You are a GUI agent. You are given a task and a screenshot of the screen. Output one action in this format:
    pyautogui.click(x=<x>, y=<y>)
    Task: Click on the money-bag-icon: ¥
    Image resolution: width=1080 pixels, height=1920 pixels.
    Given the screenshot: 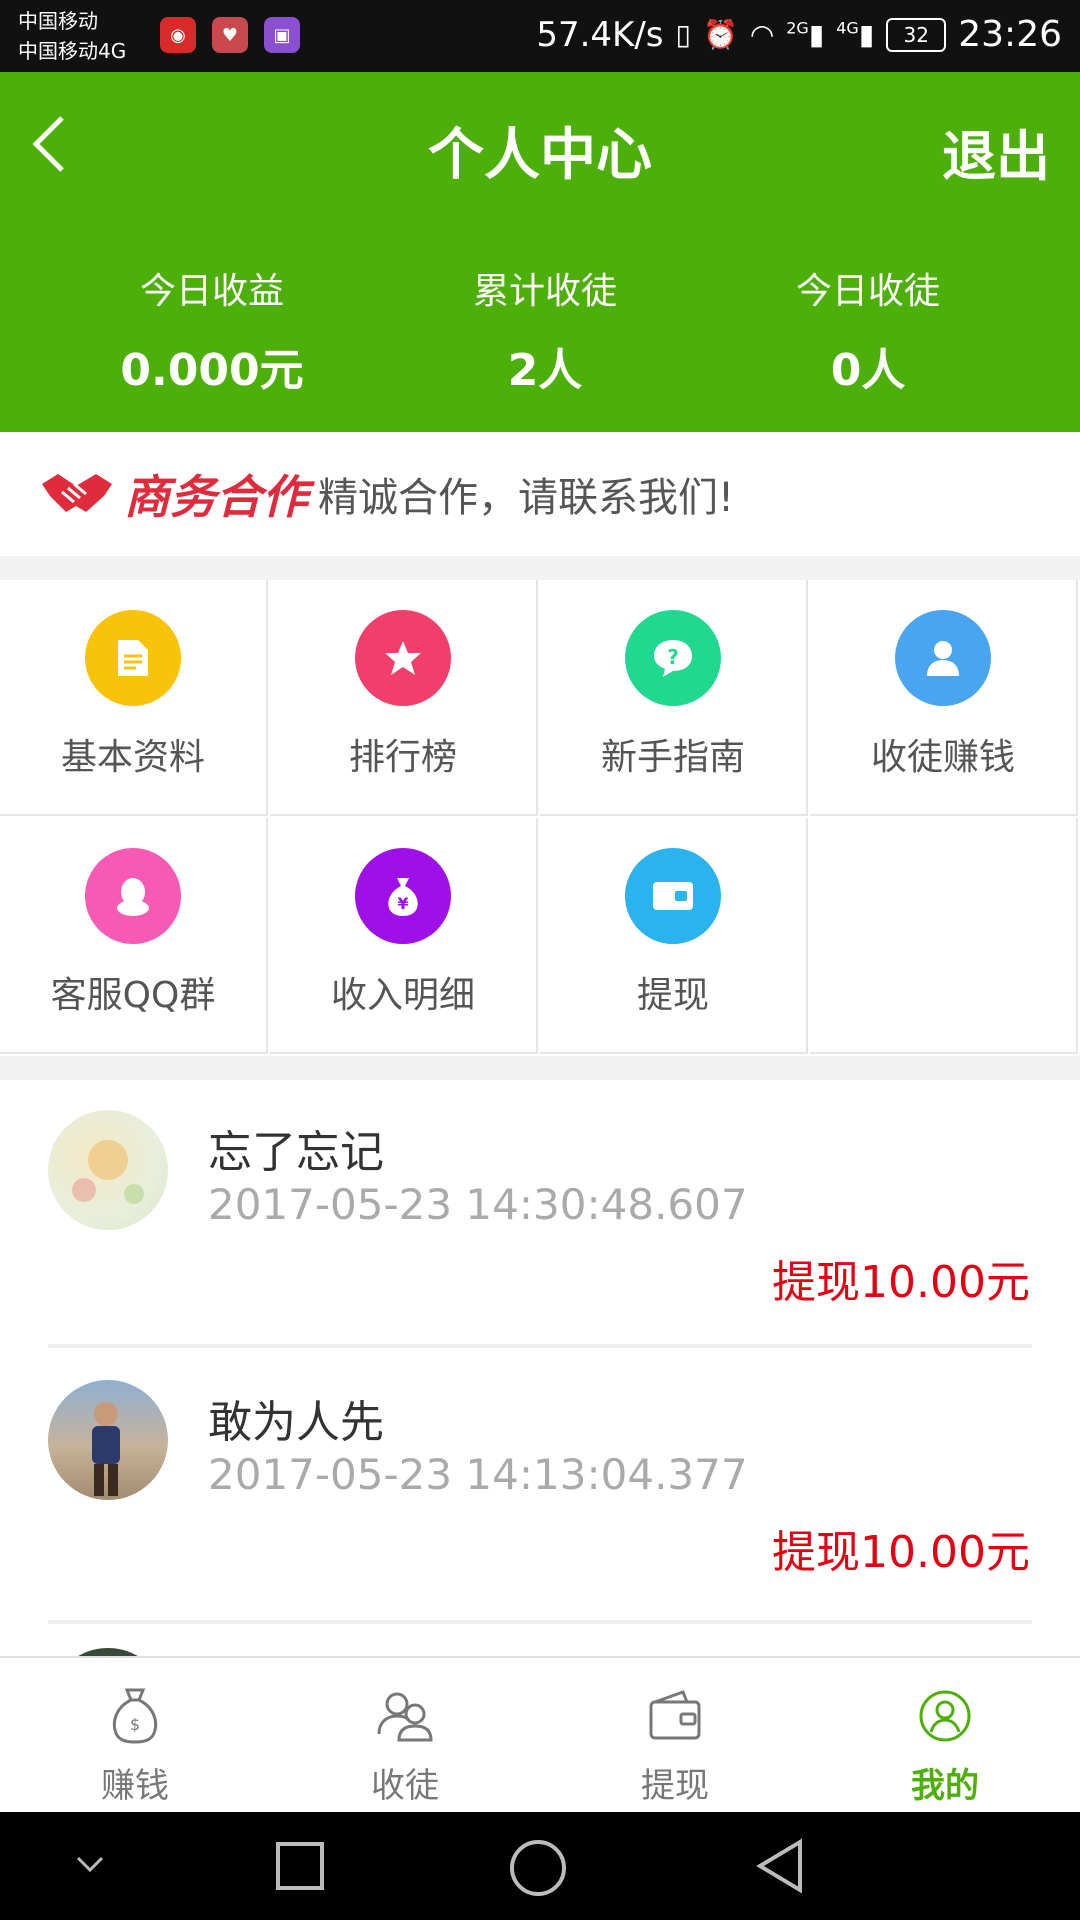 What is the action you would take?
    pyautogui.click(x=403, y=896)
    